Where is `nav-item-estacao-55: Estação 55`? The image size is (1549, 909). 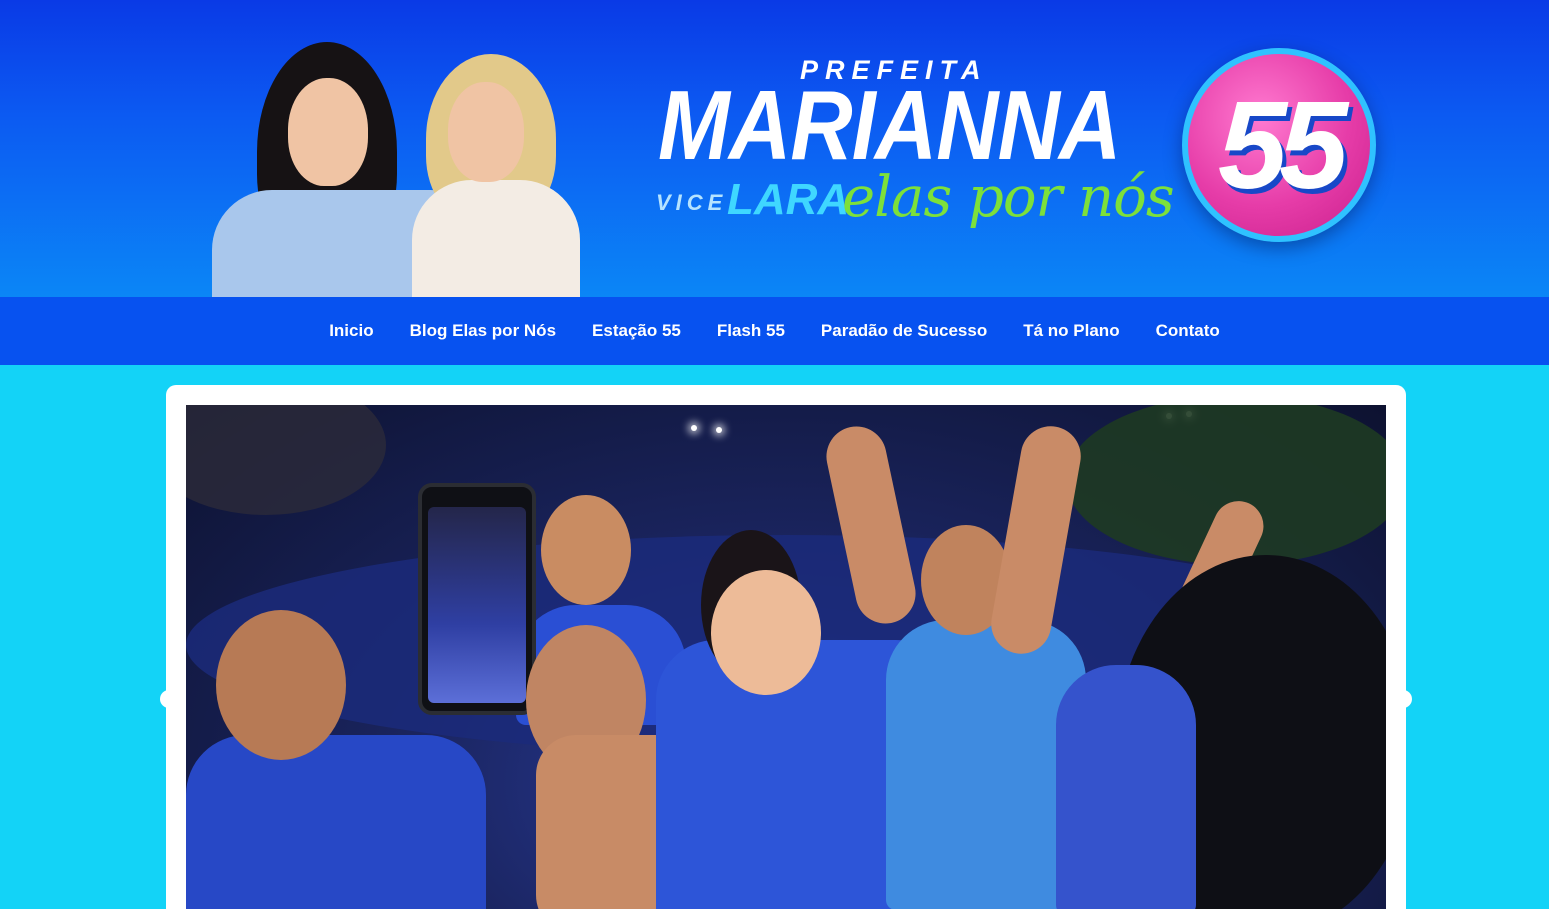
nav-item-estacao-55: Estação 55 is located at coordinates (636, 331).